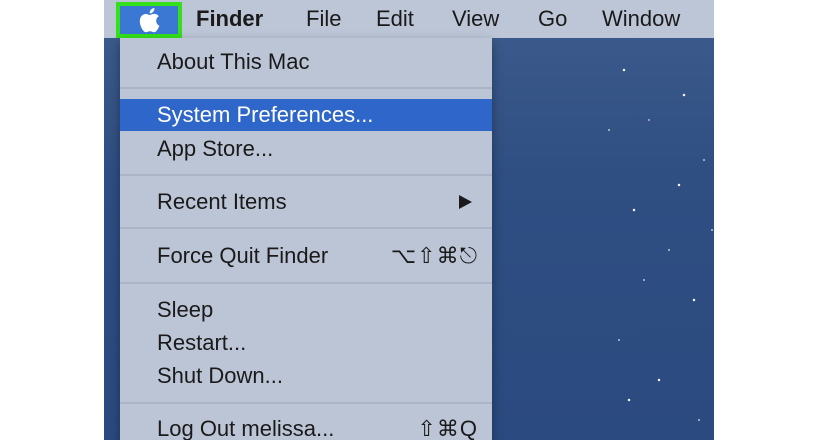 This screenshot has height=440, width=818. What do you see at coordinates (552, 19) in the screenshot?
I see `menu-go: Go` at bounding box center [552, 19].